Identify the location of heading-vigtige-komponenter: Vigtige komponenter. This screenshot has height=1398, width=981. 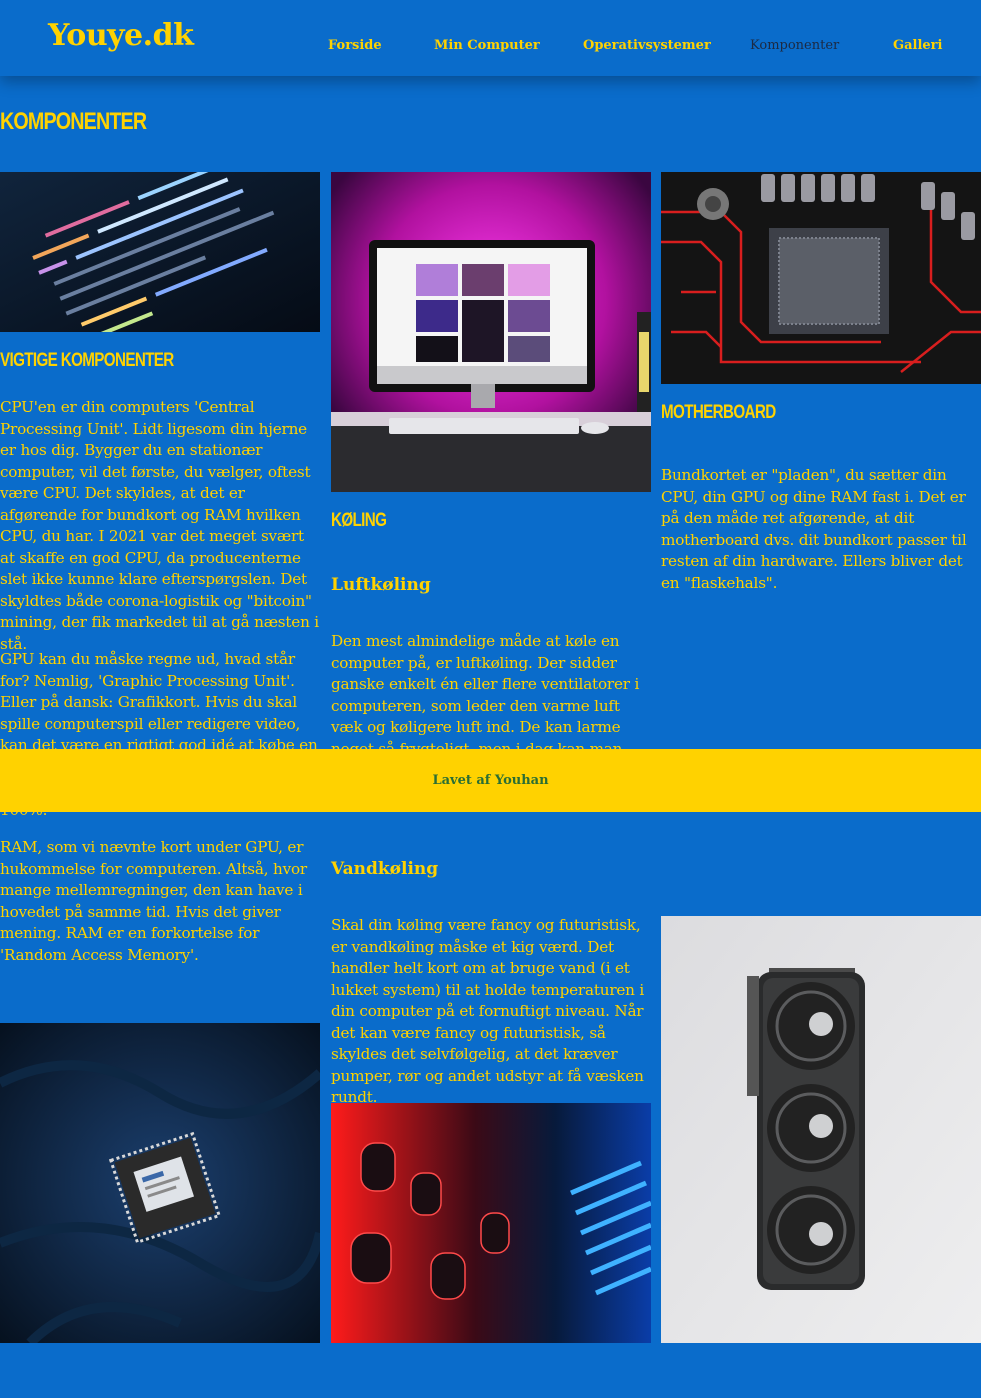
(87, 360).